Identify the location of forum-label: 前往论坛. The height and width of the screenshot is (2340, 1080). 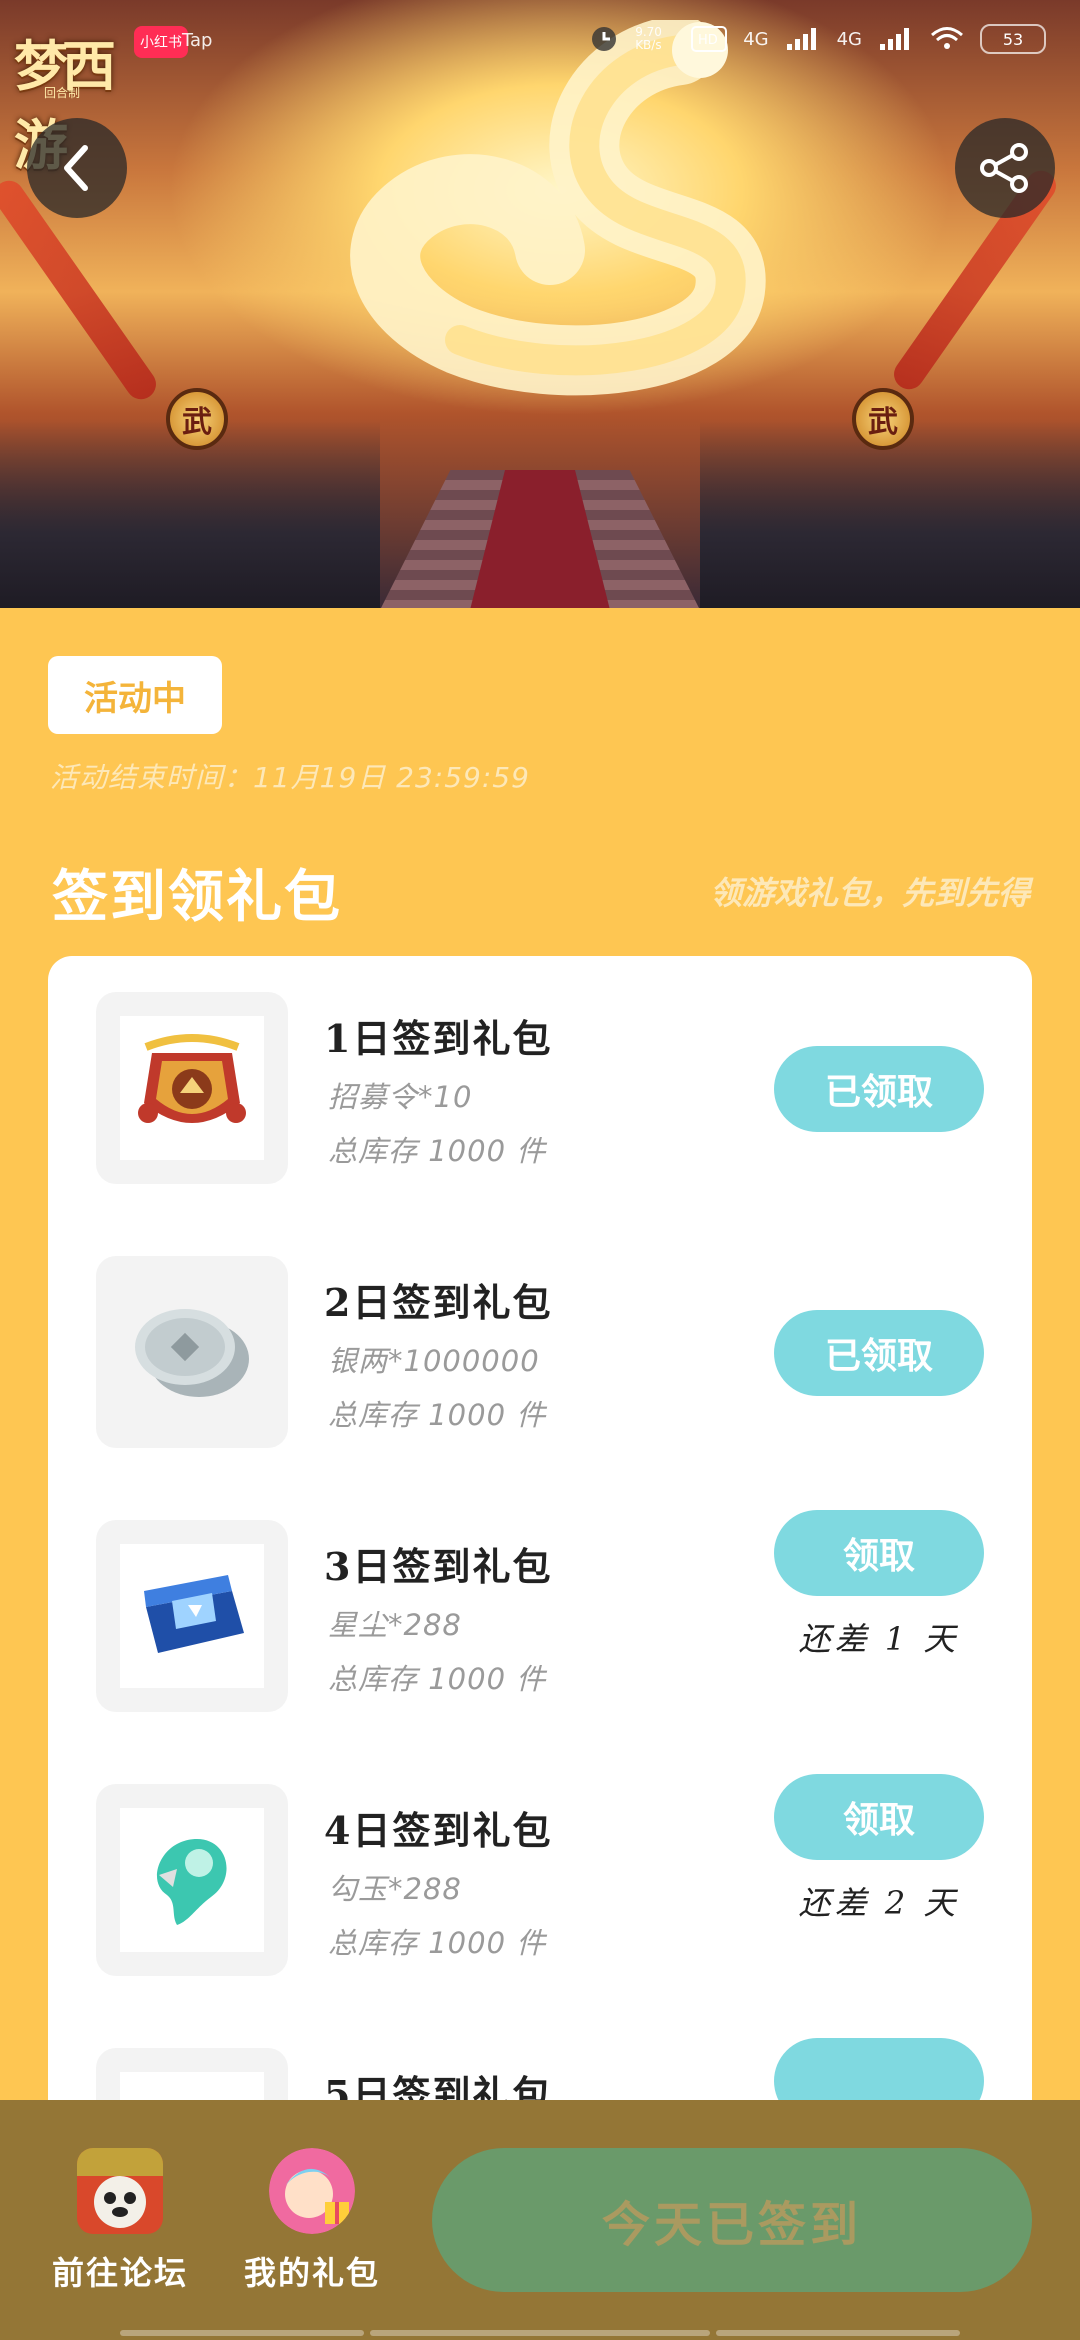
(119, 2273).